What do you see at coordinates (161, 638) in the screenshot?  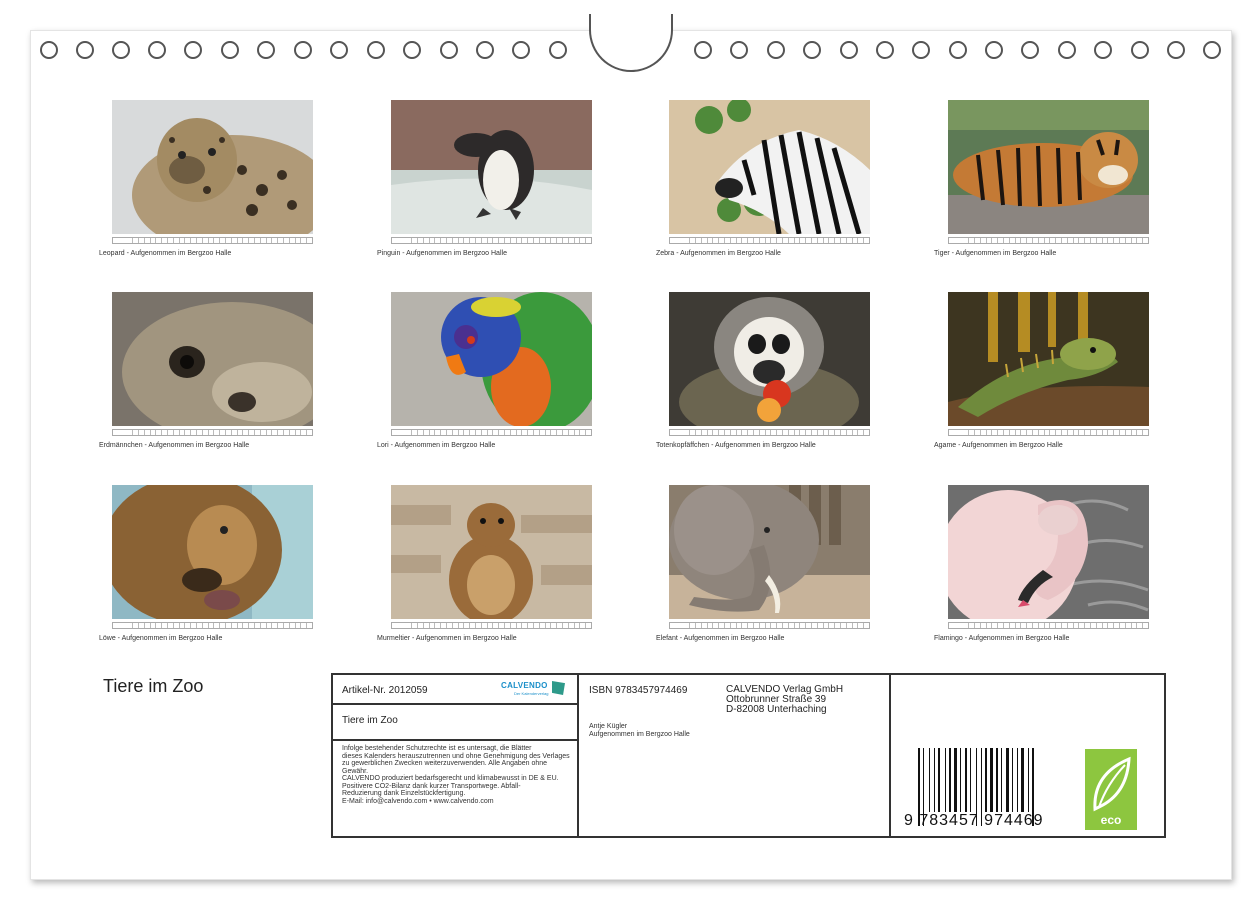 I see `caption-lion: Löwe - Aufgenommen im Bergzoo Halle` at bounding box center [161, 638].